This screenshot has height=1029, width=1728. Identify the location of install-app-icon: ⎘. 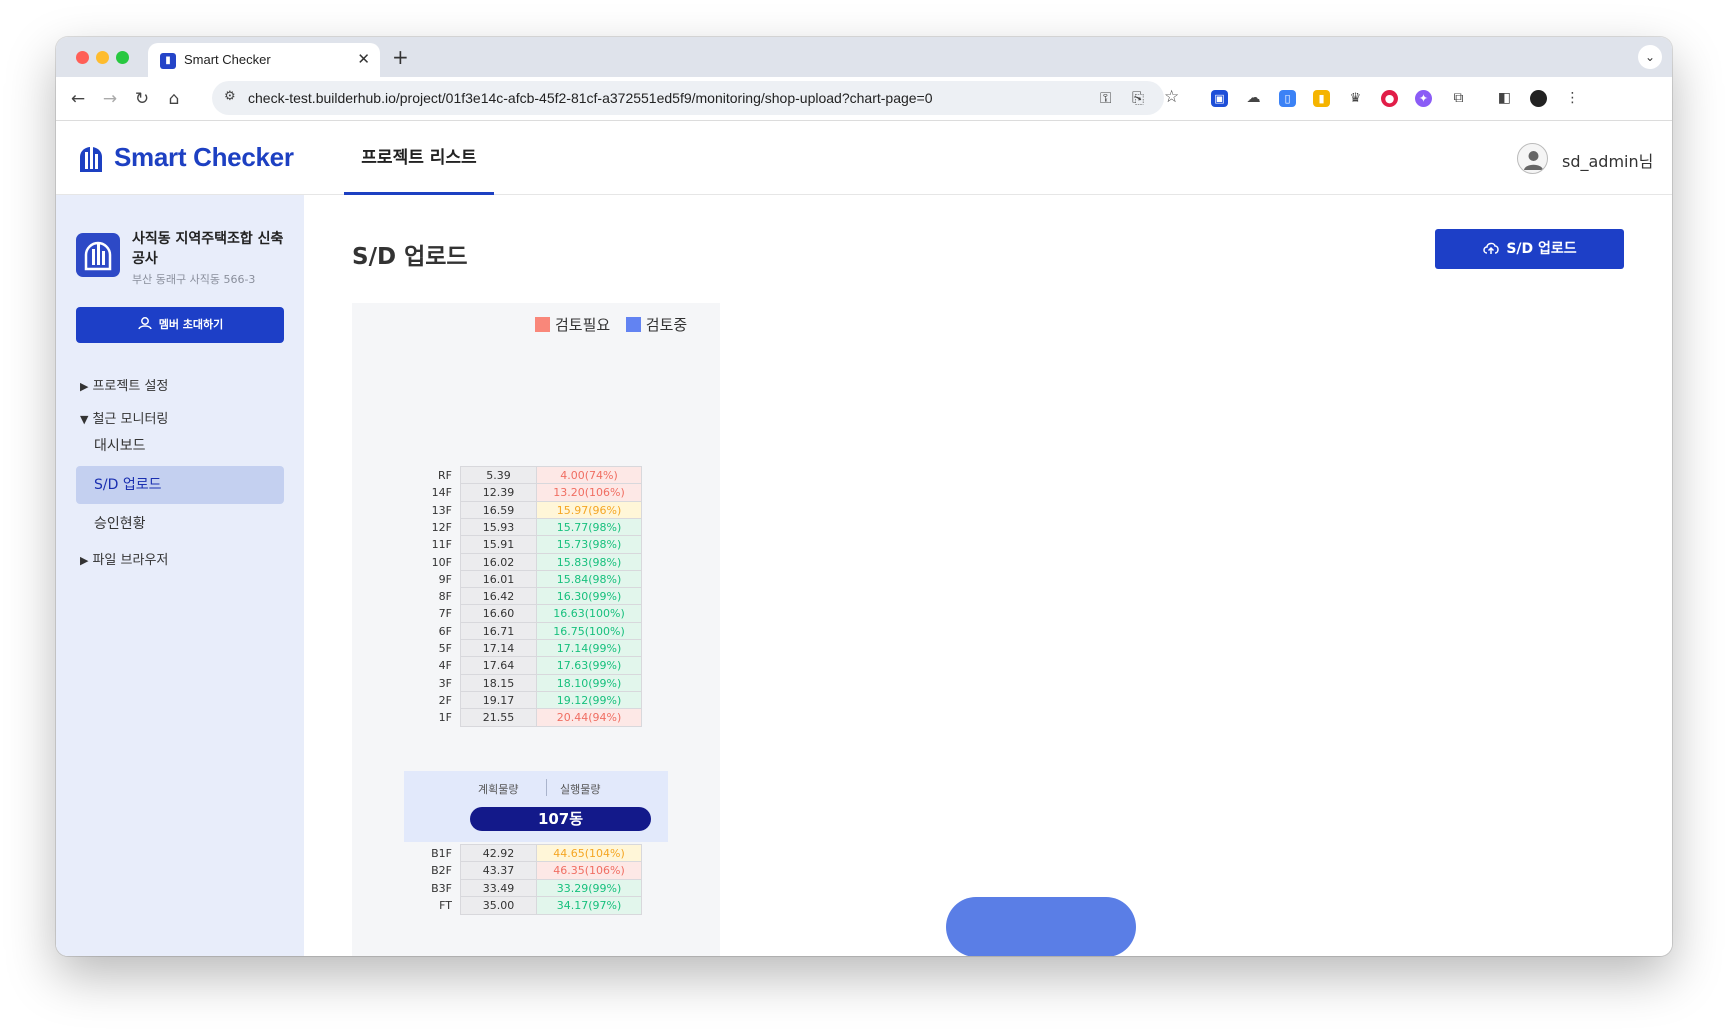
(1138, 98).